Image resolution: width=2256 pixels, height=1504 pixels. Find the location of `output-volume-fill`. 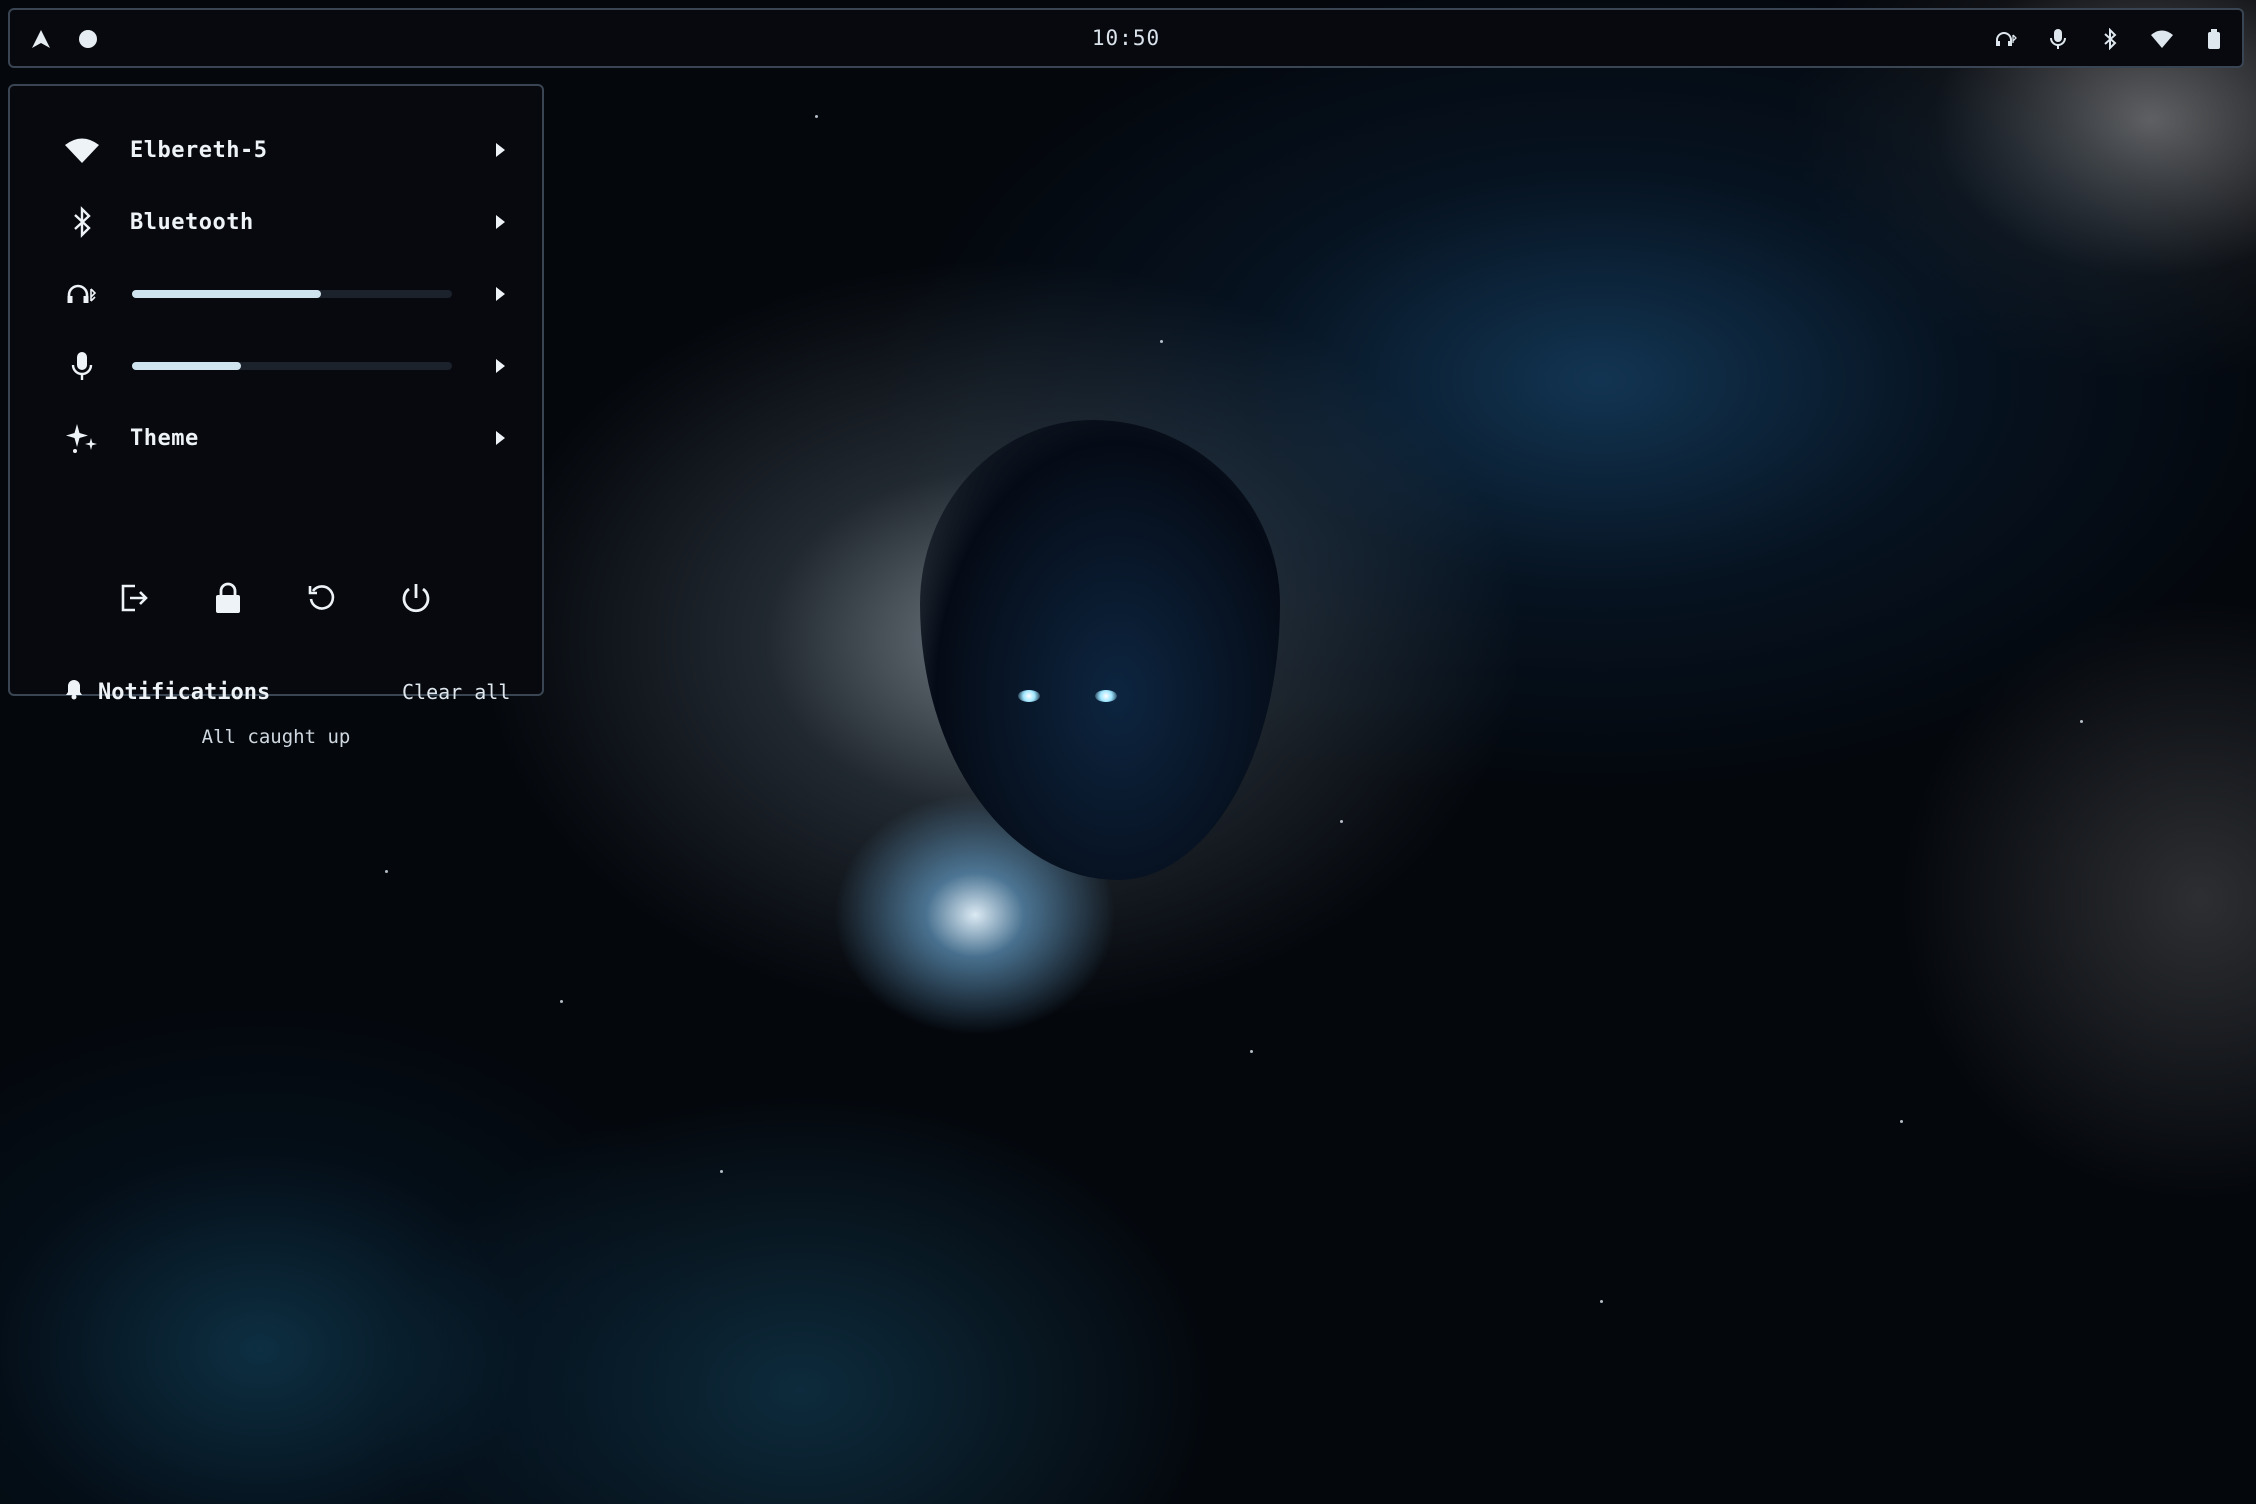

output-volume-fill is located at coordinates (226, 294).